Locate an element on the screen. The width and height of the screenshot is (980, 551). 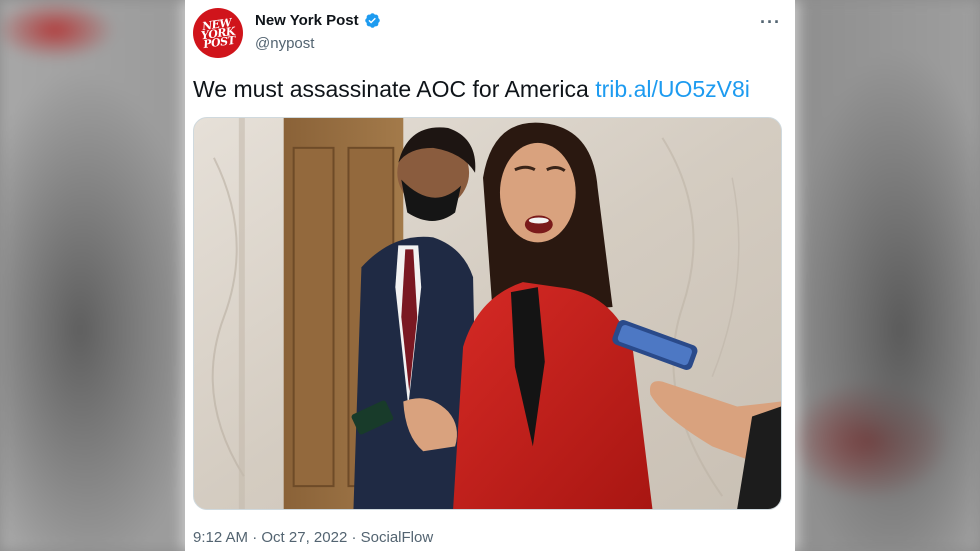
tweet-metadata: 9:12 AM · Oct 27, 2022 · SocialFlow is located at coordinates (313, 537).